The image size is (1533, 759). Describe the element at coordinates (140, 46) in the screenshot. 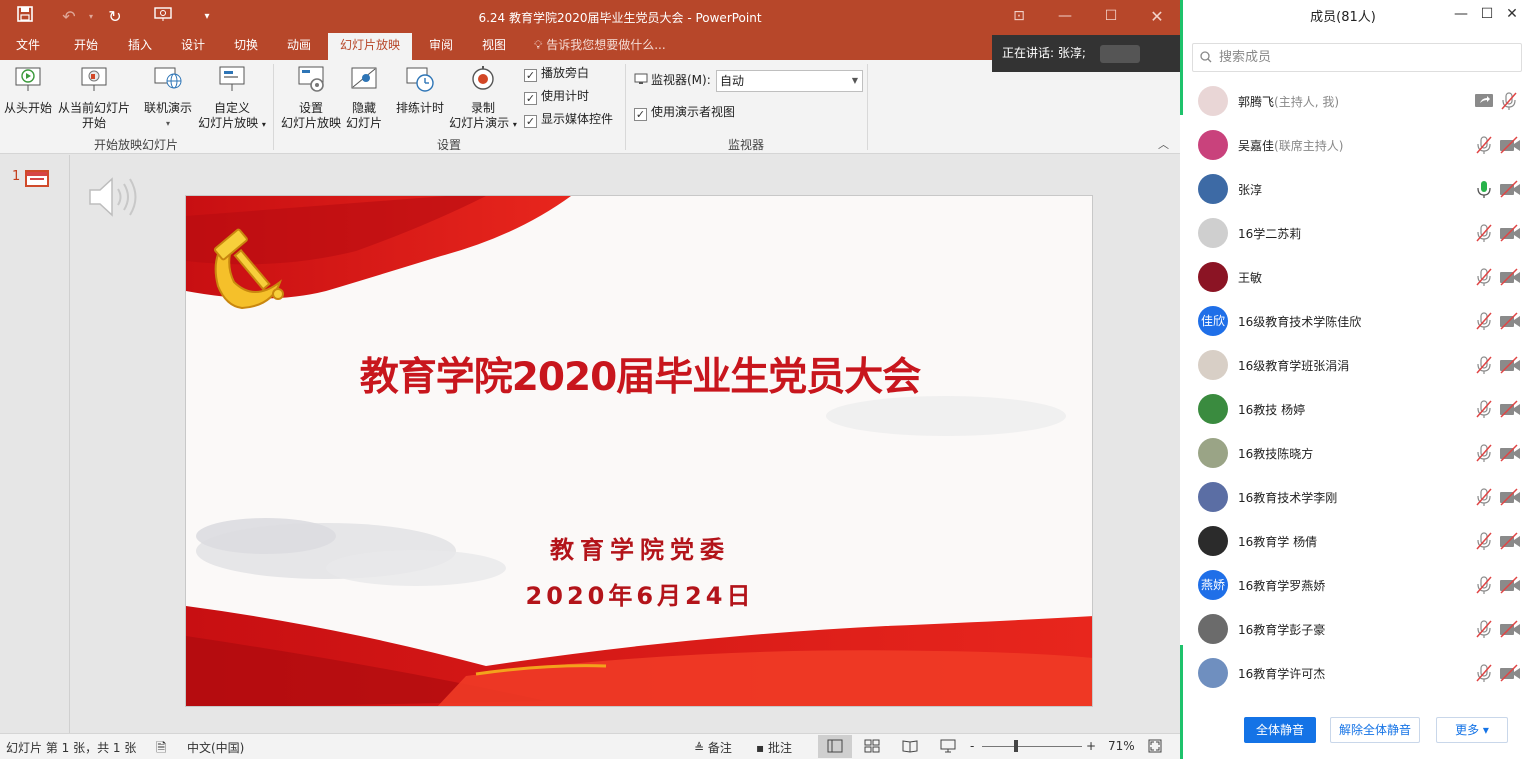

I see `tab-insert: 插入` at that location.